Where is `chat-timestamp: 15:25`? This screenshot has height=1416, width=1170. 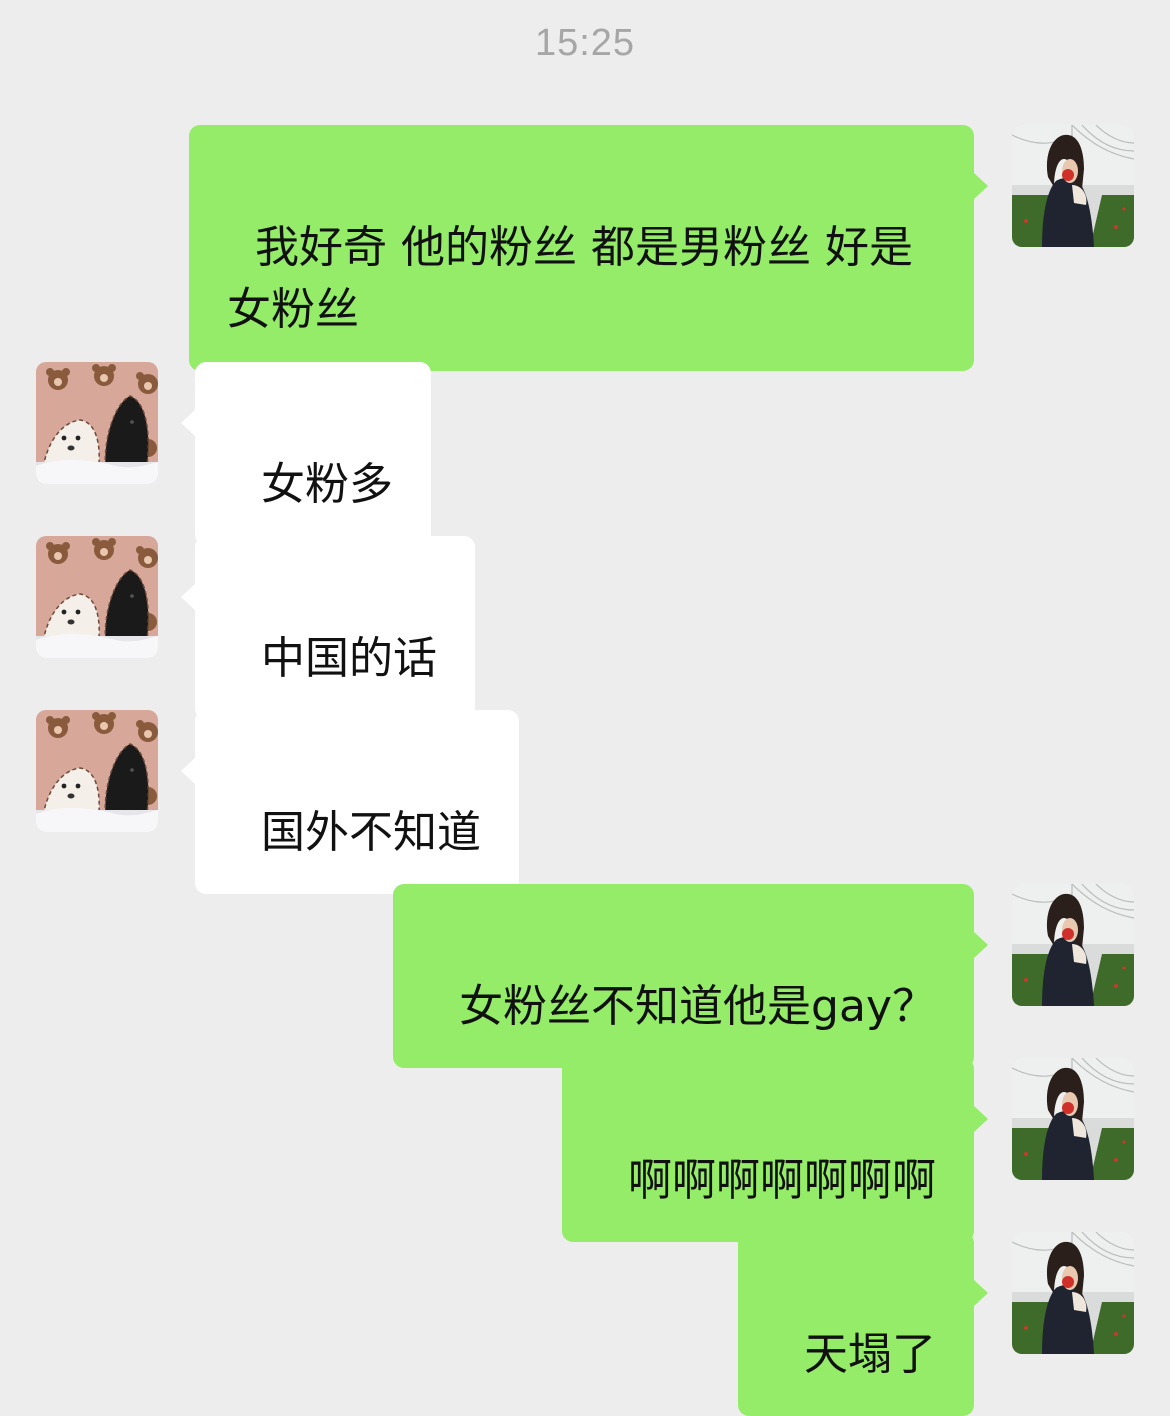
chat-timestamp: 15:25 is located at coordinates (585, 43).